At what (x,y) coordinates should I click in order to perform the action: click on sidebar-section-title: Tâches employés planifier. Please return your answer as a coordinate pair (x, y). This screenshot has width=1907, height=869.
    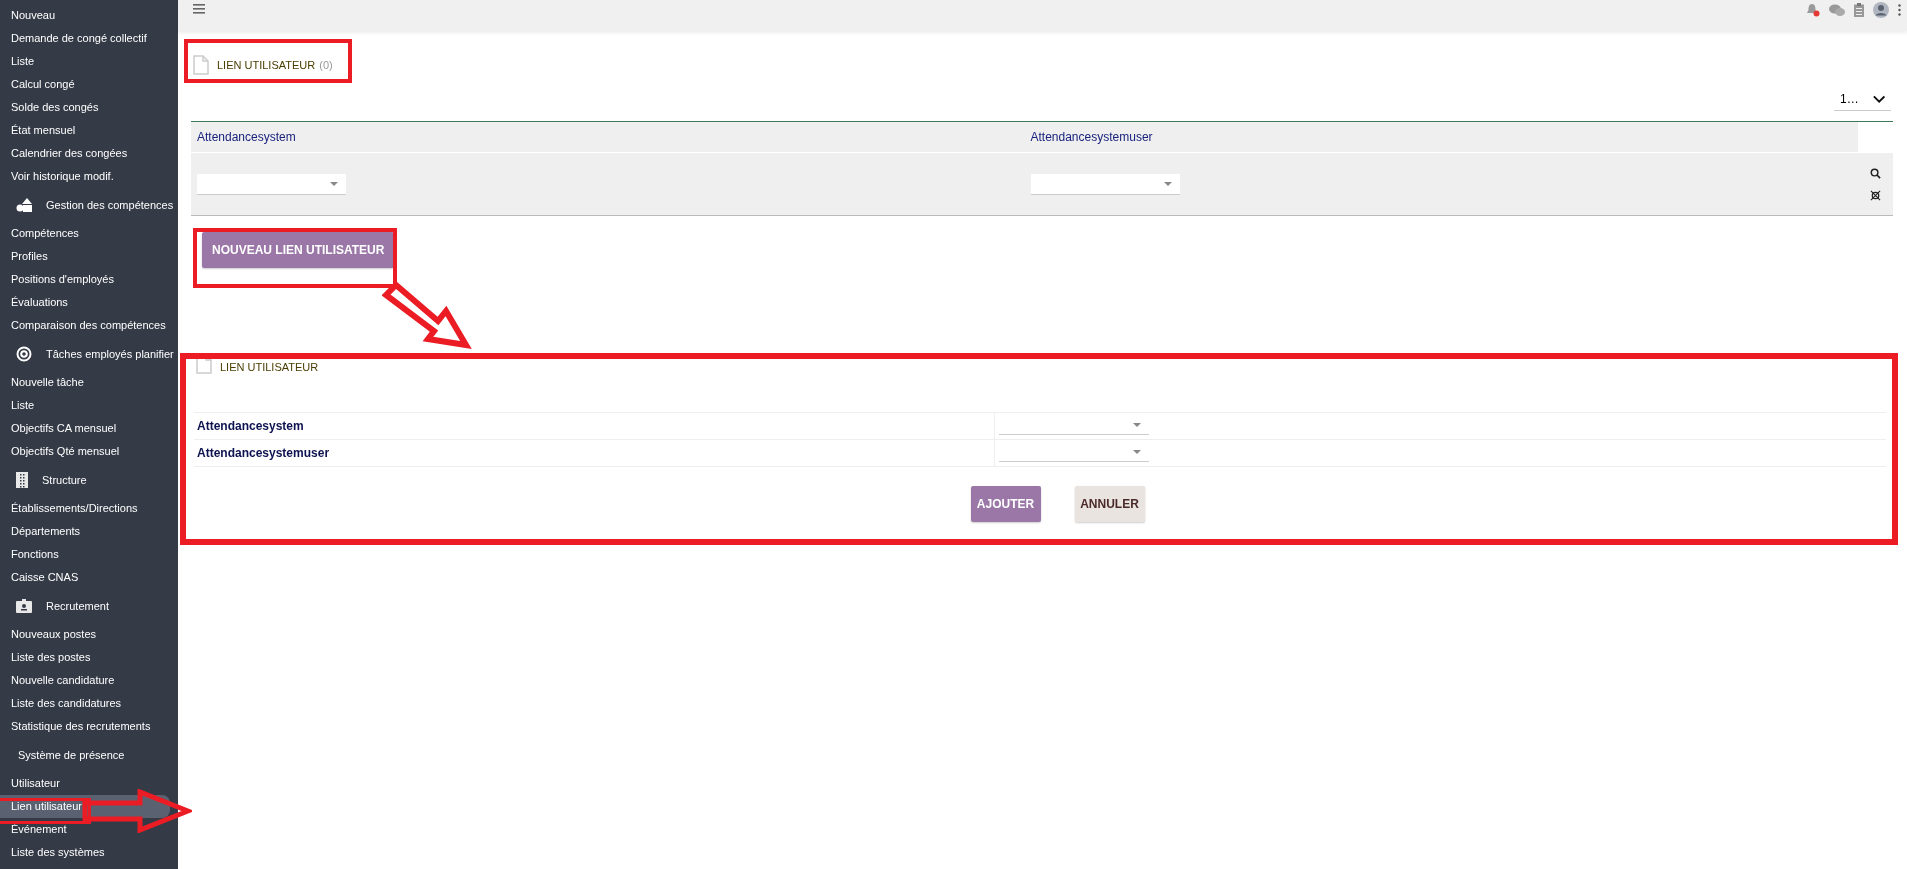
    Looking at the image, I should click on (110, 354).